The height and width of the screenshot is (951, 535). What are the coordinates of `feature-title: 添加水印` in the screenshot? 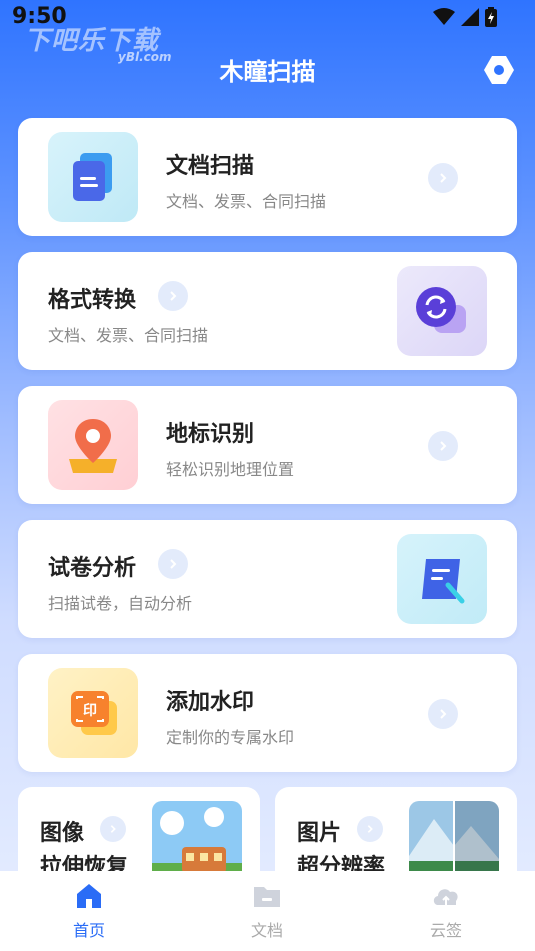 It's located at (210, 702).